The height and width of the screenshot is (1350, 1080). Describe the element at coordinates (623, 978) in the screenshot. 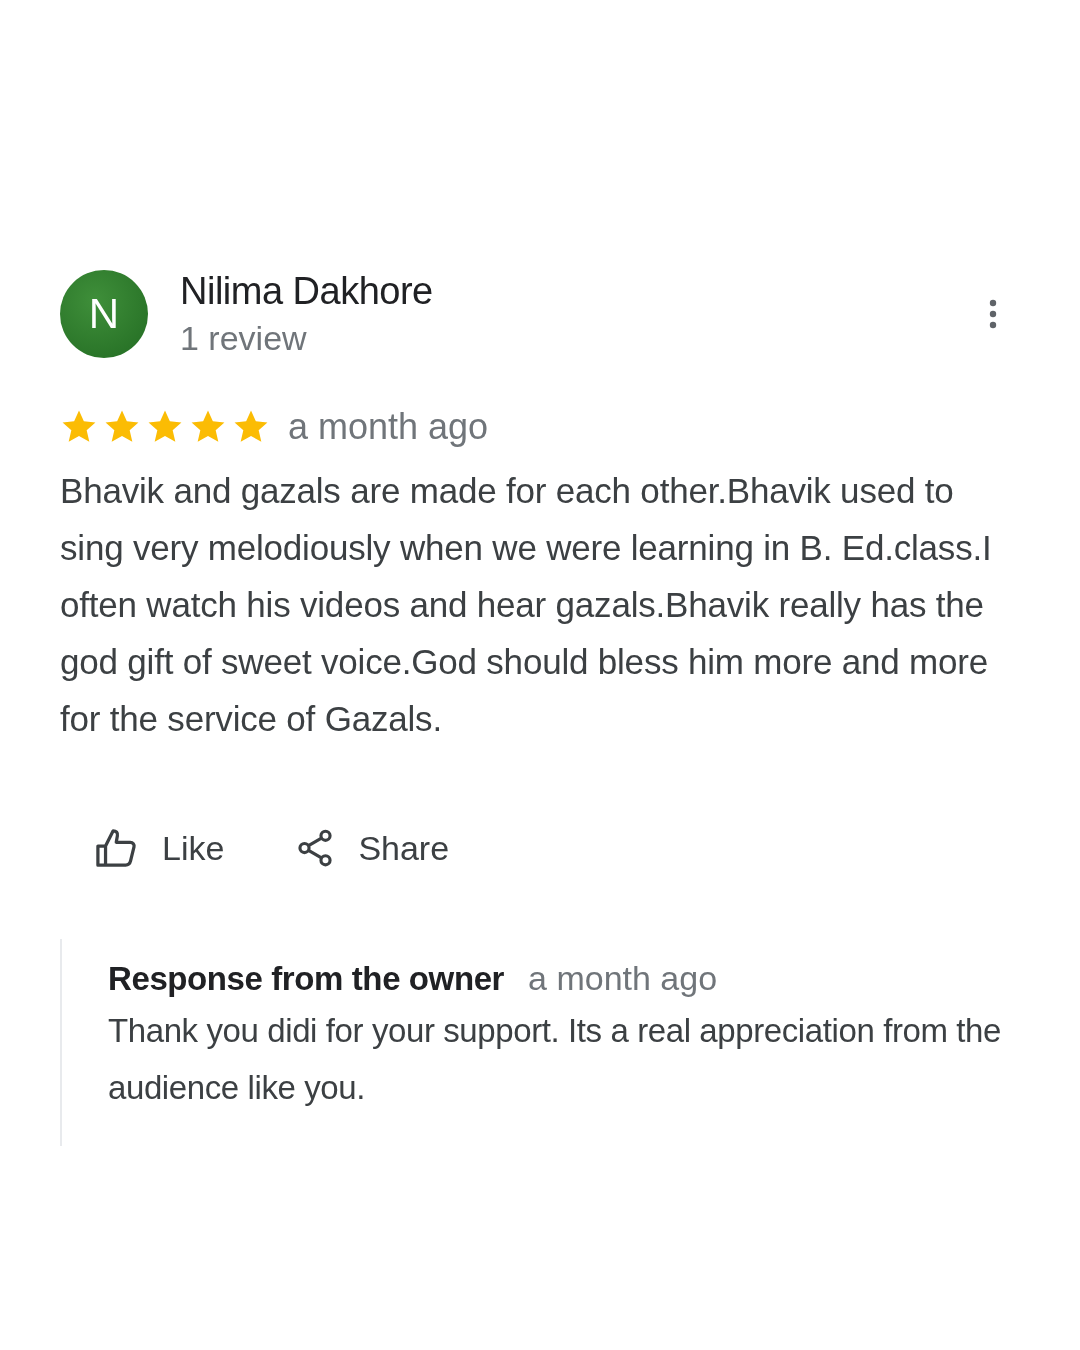

I see `response-time: a month ago` at that location.